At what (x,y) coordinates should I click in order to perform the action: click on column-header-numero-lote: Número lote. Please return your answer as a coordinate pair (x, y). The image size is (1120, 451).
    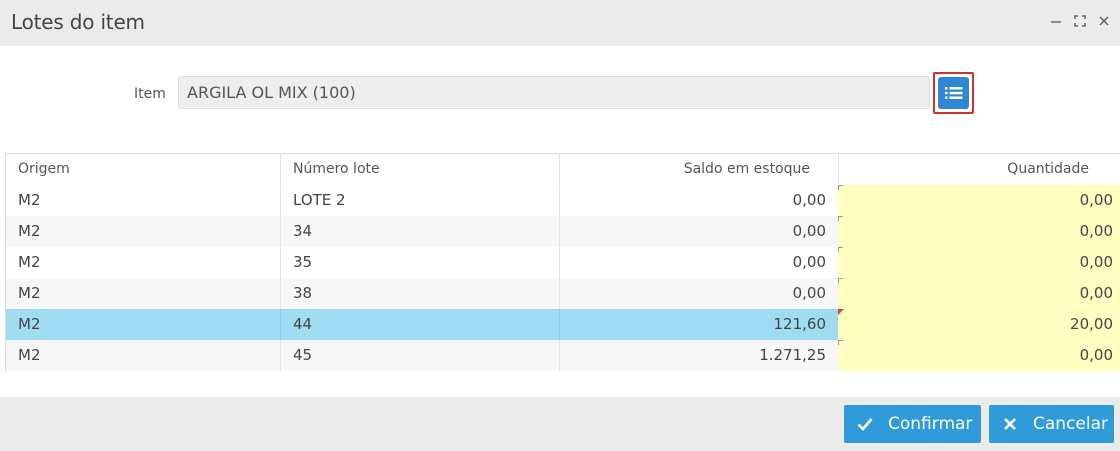
    Looking at the image, I should click on (420, 169).